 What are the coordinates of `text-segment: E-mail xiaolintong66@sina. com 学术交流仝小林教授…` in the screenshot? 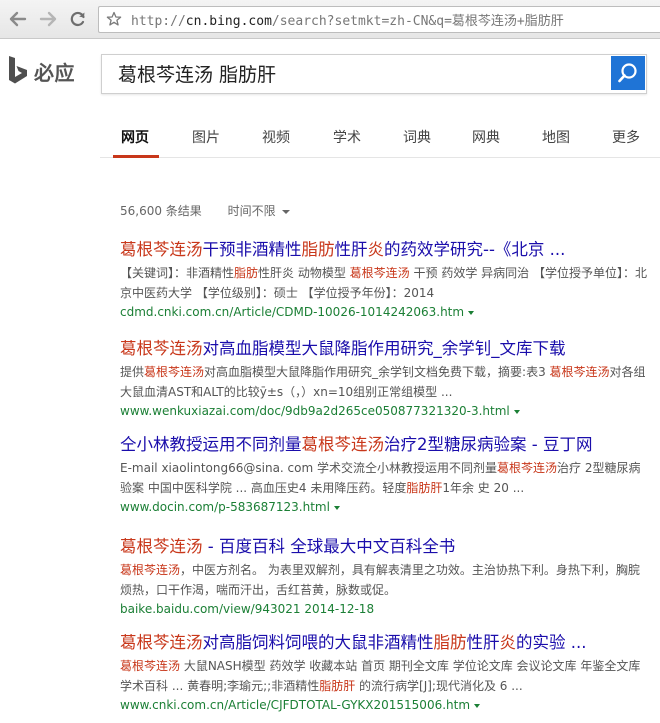 It's located at (308, 468).